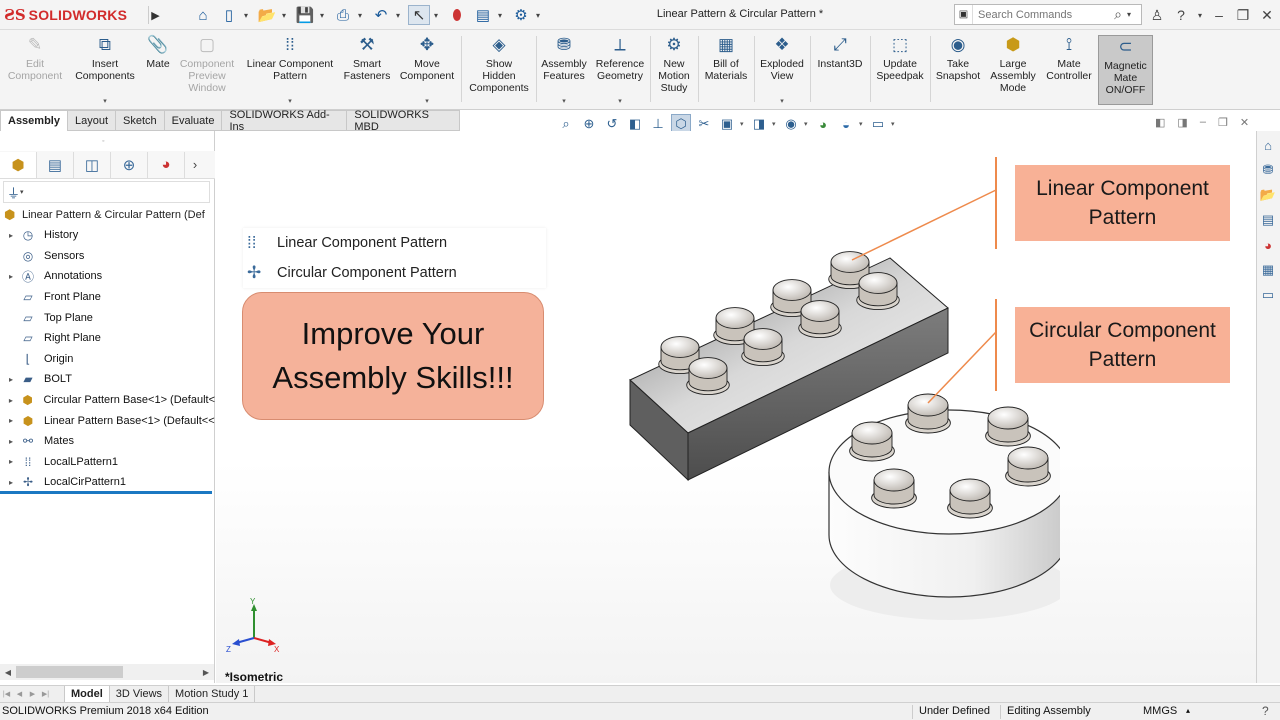 Image resolution: width=1280 pixels, height=720 pixels. I want to click on tile-left-icon: ◧, so click(1160, 122).